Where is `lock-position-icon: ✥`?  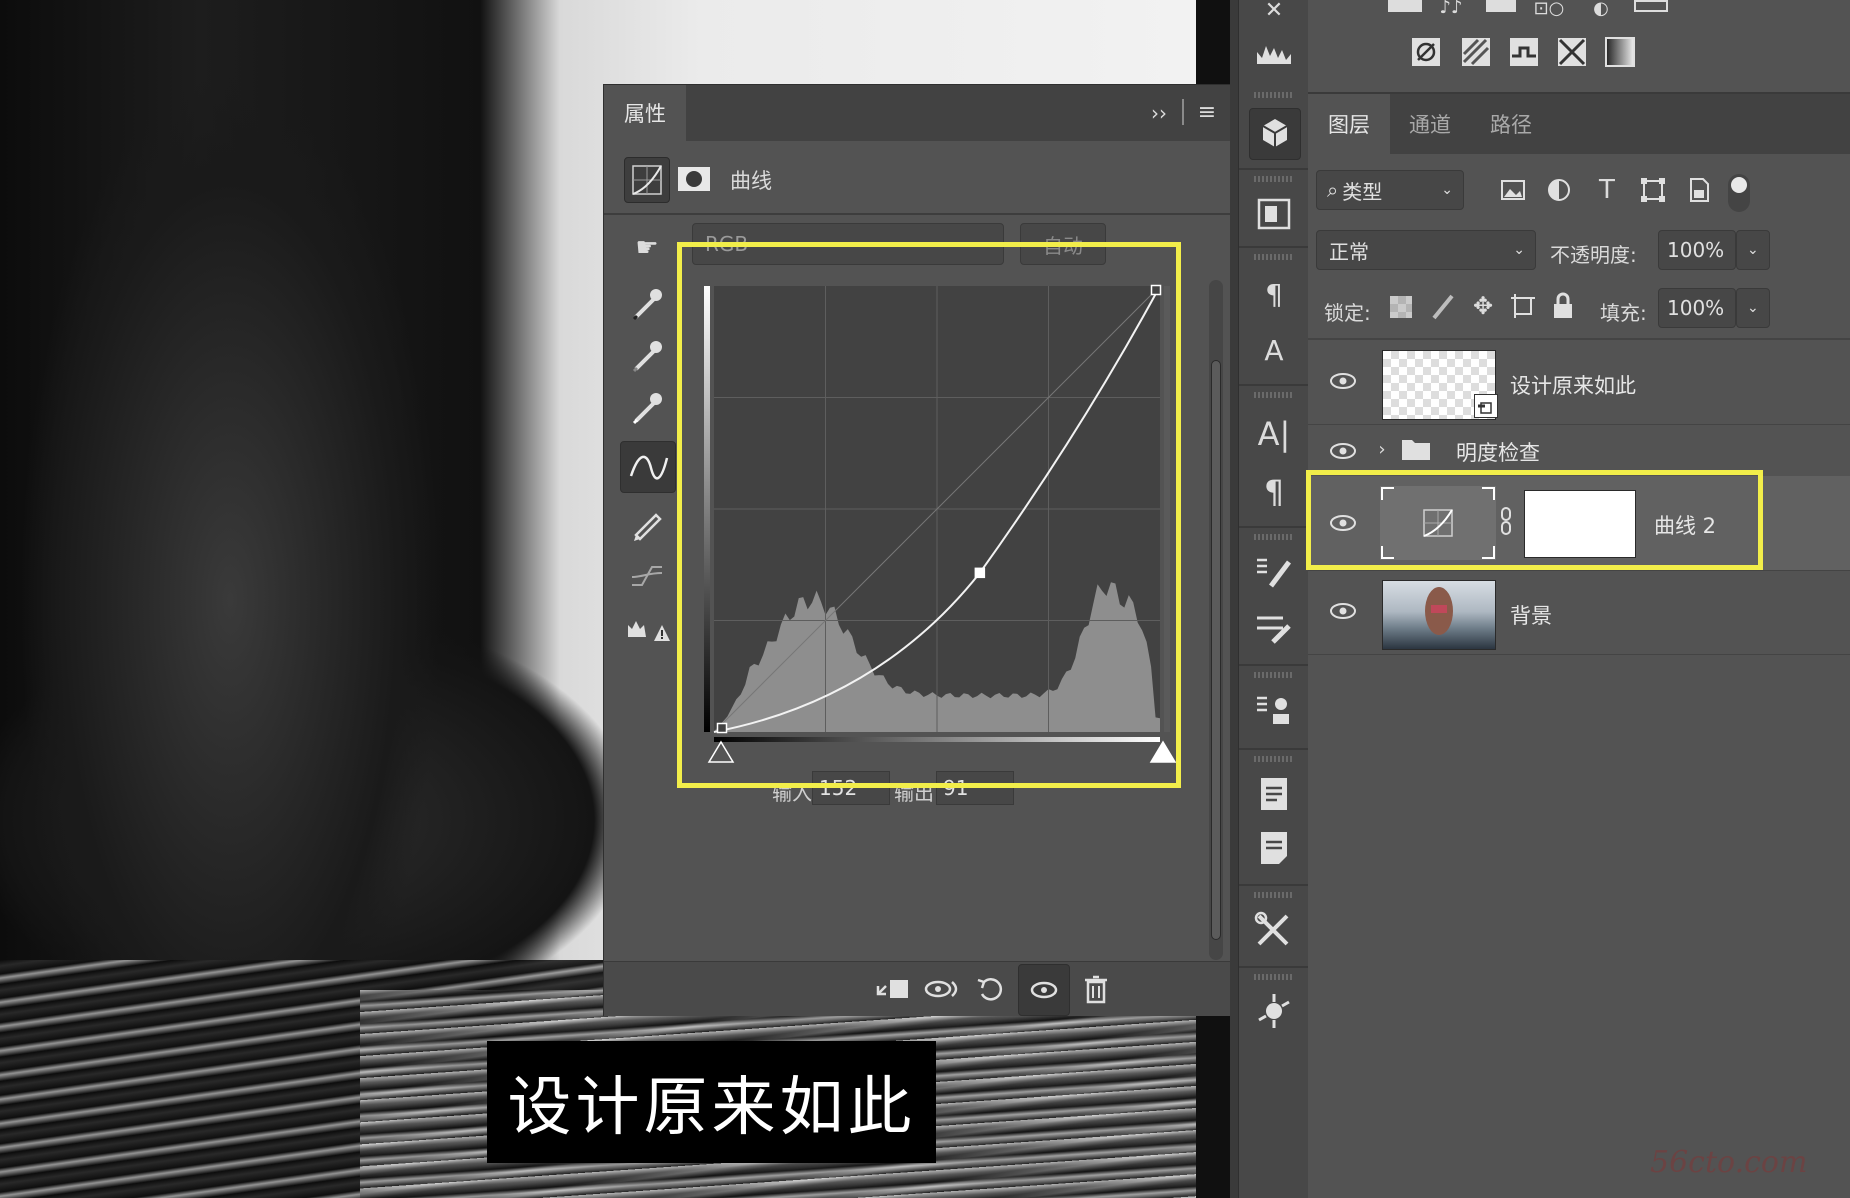
lock-position-icon: ✥ is located at coordinates (1483, 306).